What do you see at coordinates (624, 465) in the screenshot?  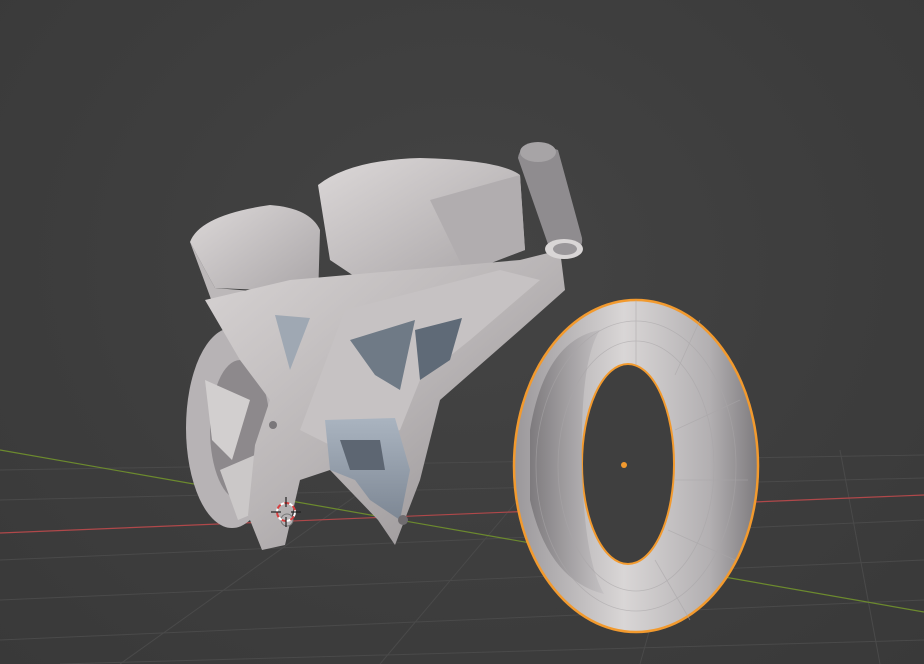 I see `object-origin-dot` at bounding box center [624, 465].